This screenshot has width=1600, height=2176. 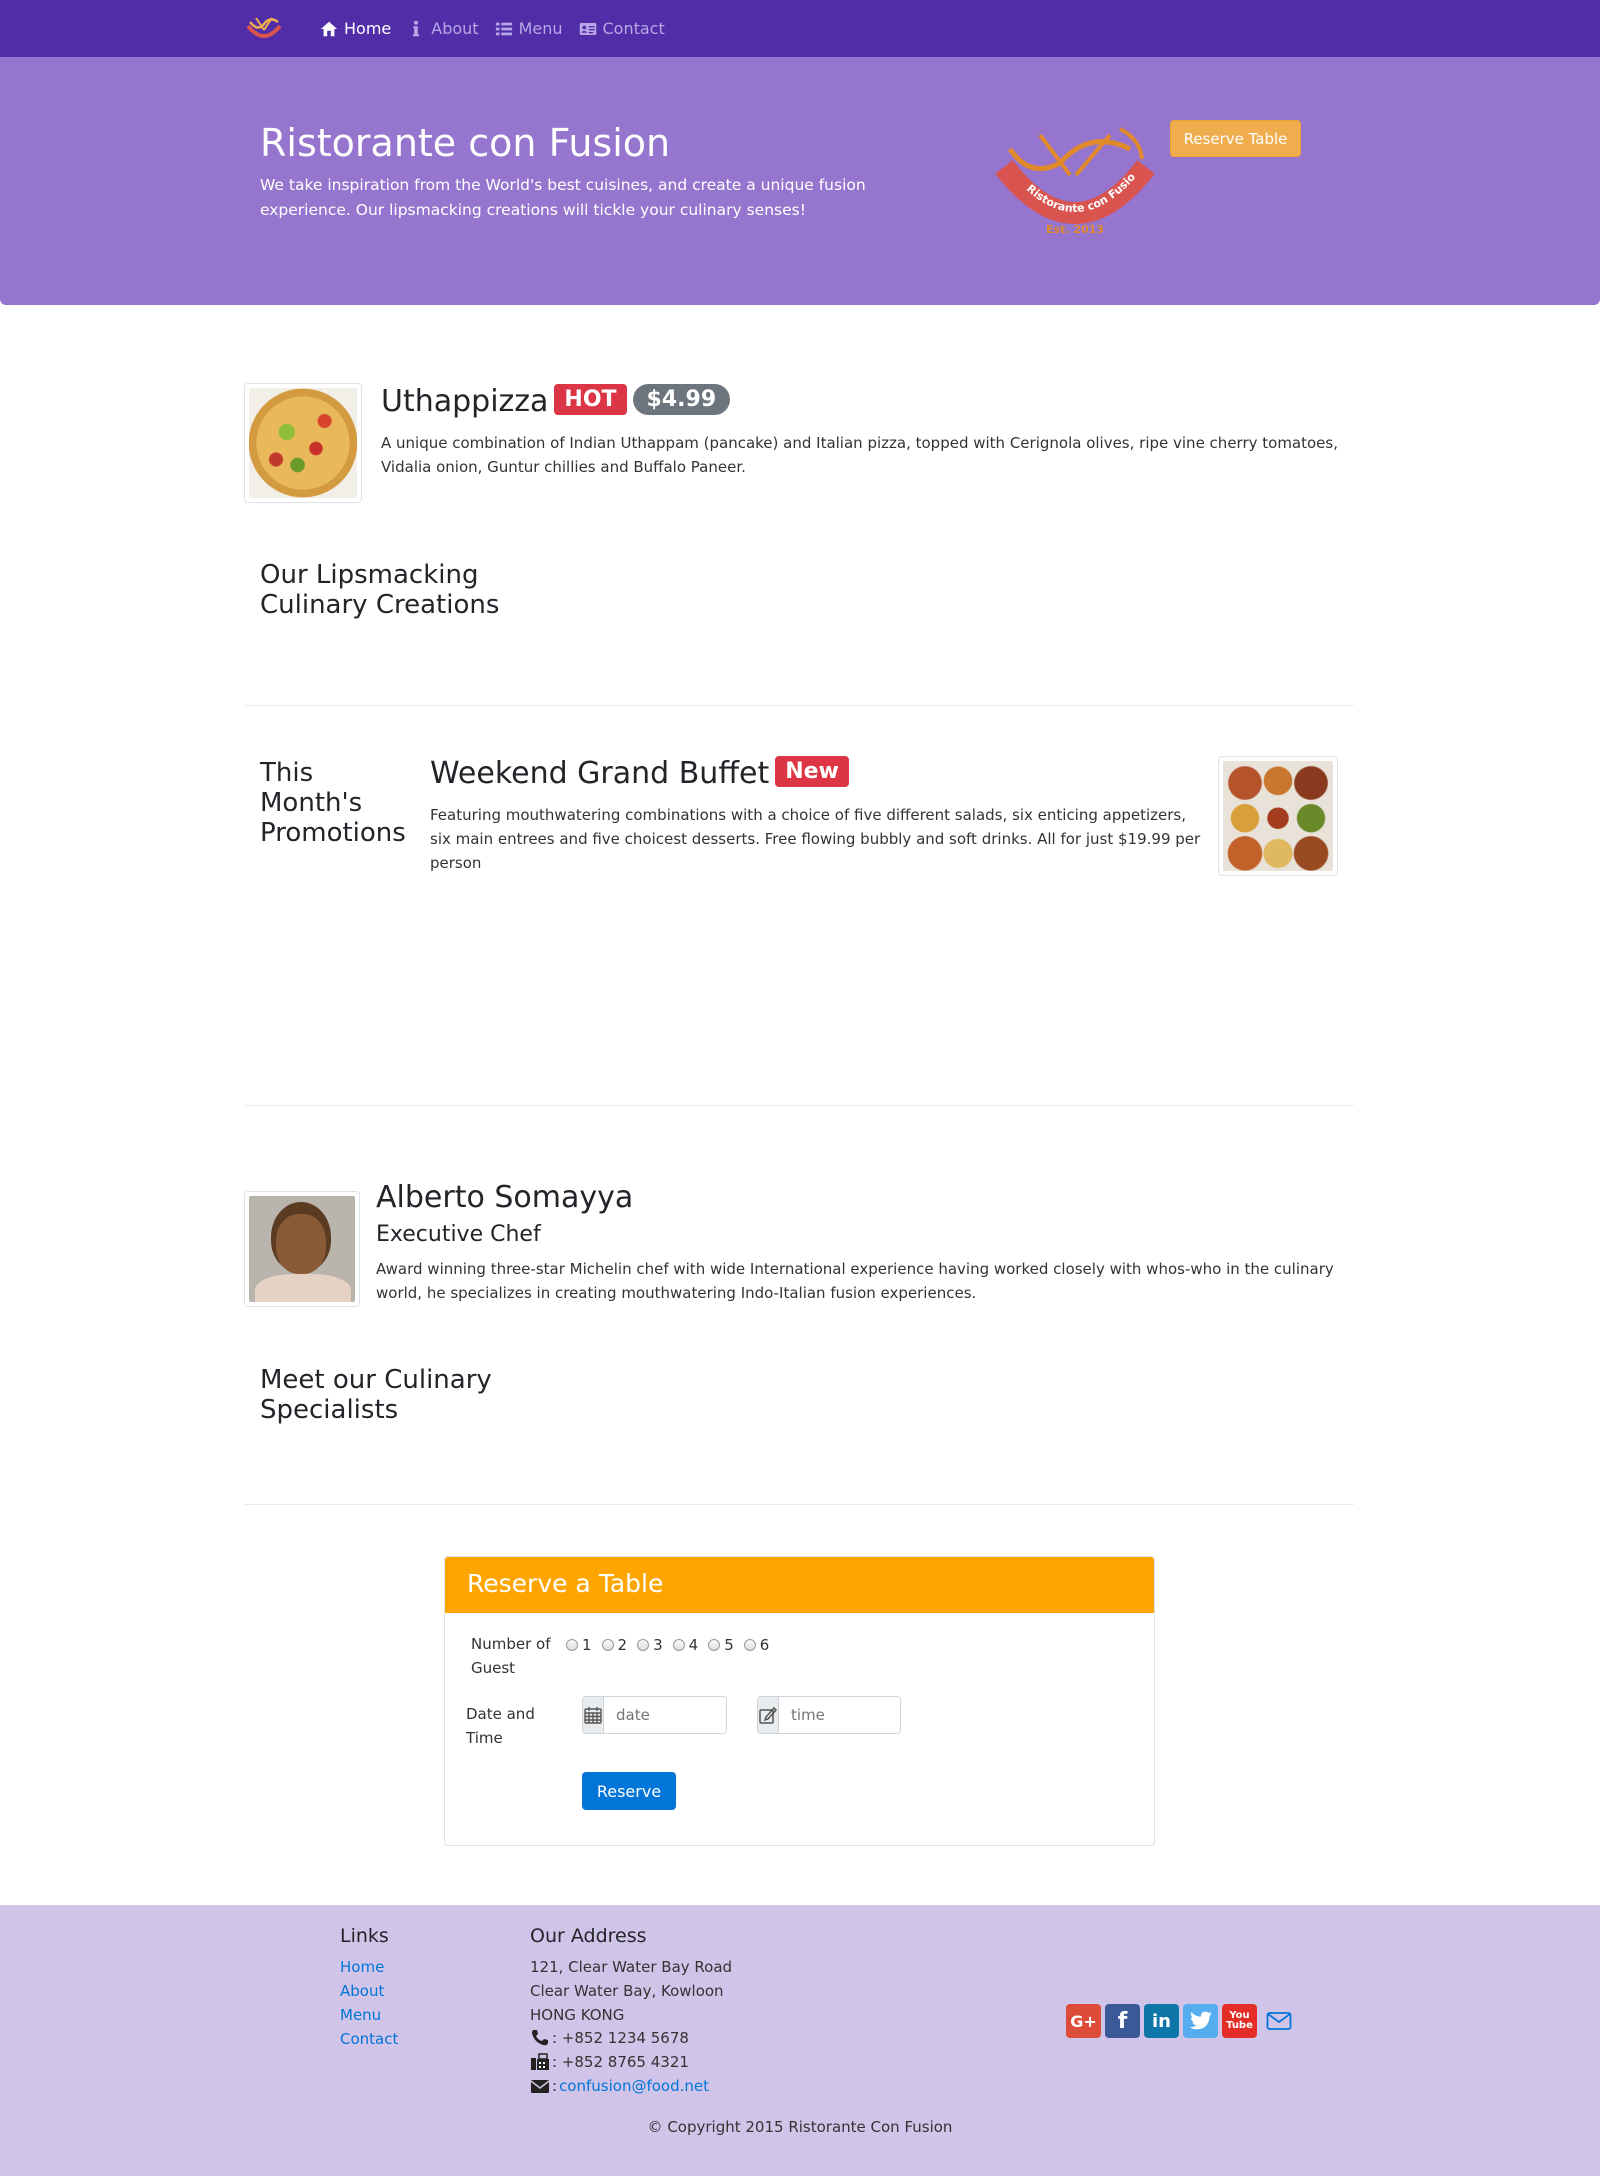 I want to click on dish-heading: Uthappizza HOT $4.99, so click(x=556, y=401).